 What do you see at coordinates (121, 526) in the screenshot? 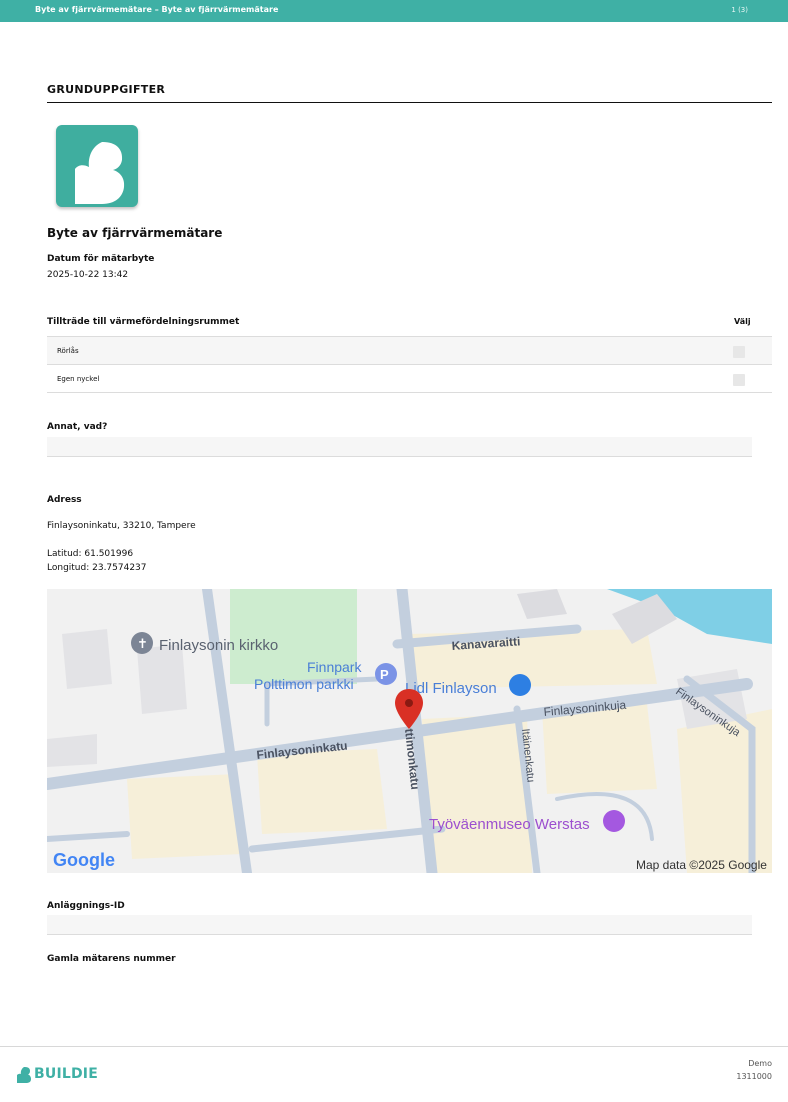
I see `address-value: Finlaysoninkatu, 33210, Tampere` at bounding box center [121, 526].